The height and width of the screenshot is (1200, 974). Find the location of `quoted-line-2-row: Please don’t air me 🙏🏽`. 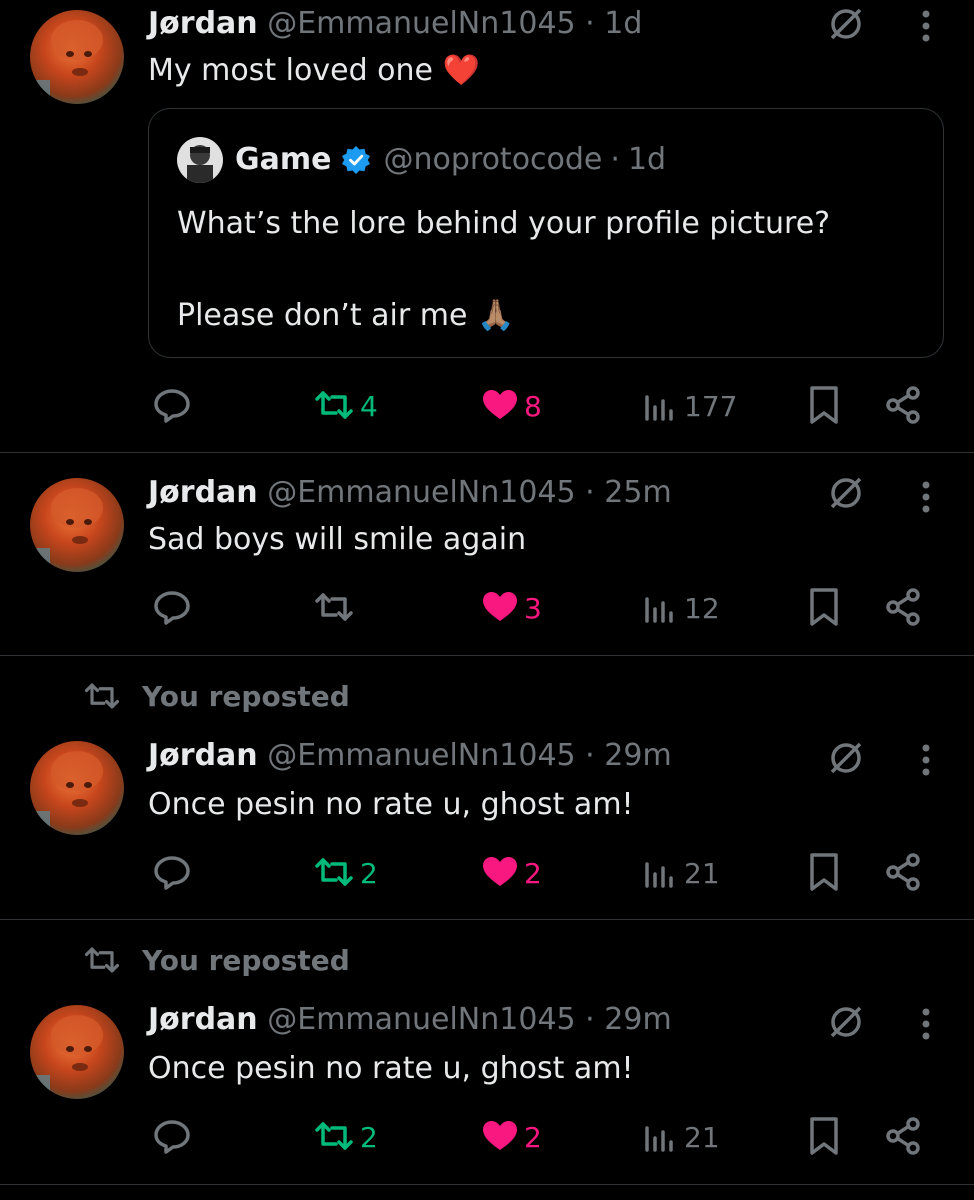

quoted-line-2-row: Please don’t air me 🙏🏽 is located at coordinates (503, 316).